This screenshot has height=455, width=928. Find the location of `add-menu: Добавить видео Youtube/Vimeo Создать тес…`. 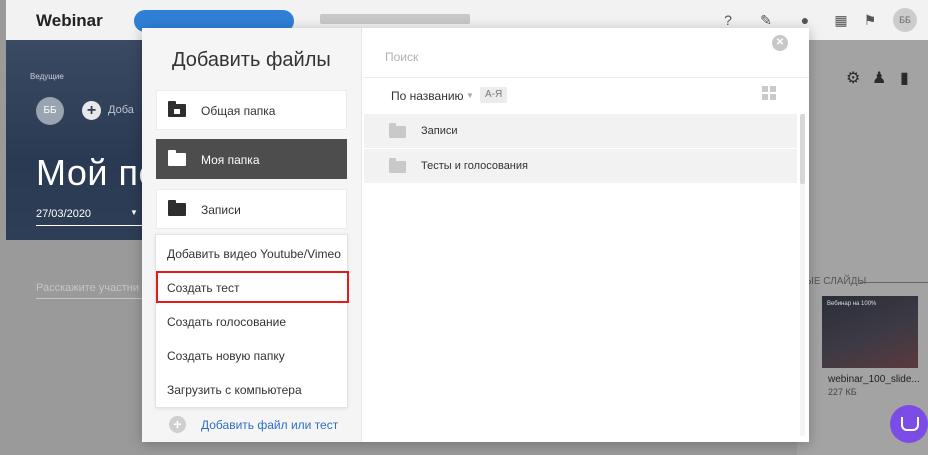

add-menu: Добавить видео Youtube/Vimeo Создать тес… is located at coordinates (252, 321).